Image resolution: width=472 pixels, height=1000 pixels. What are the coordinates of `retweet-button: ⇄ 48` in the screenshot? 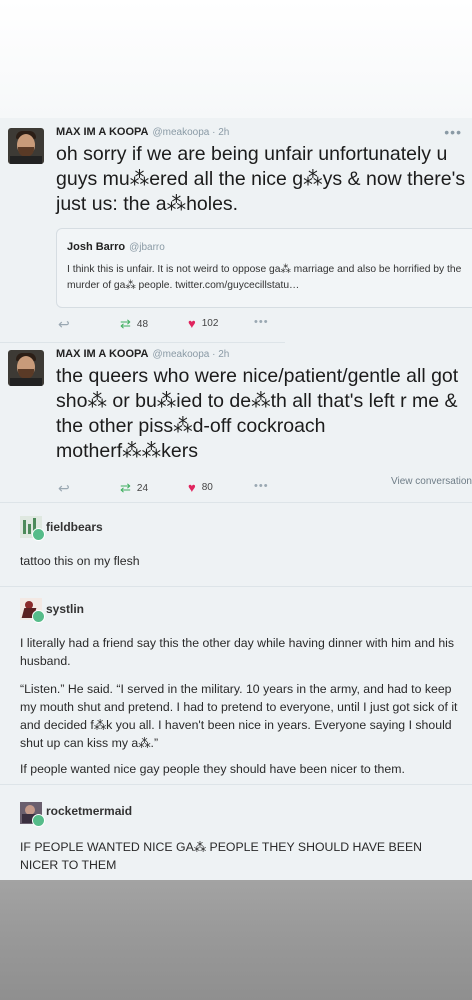 It's located at (134, 324).